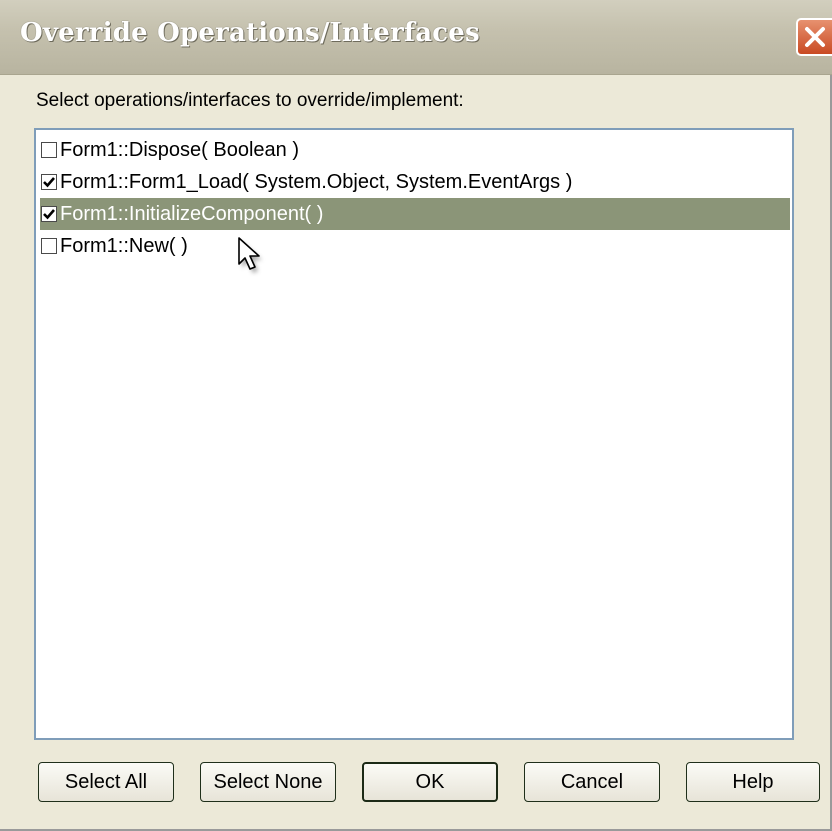  I want to click on close-button, so click(814, 37).